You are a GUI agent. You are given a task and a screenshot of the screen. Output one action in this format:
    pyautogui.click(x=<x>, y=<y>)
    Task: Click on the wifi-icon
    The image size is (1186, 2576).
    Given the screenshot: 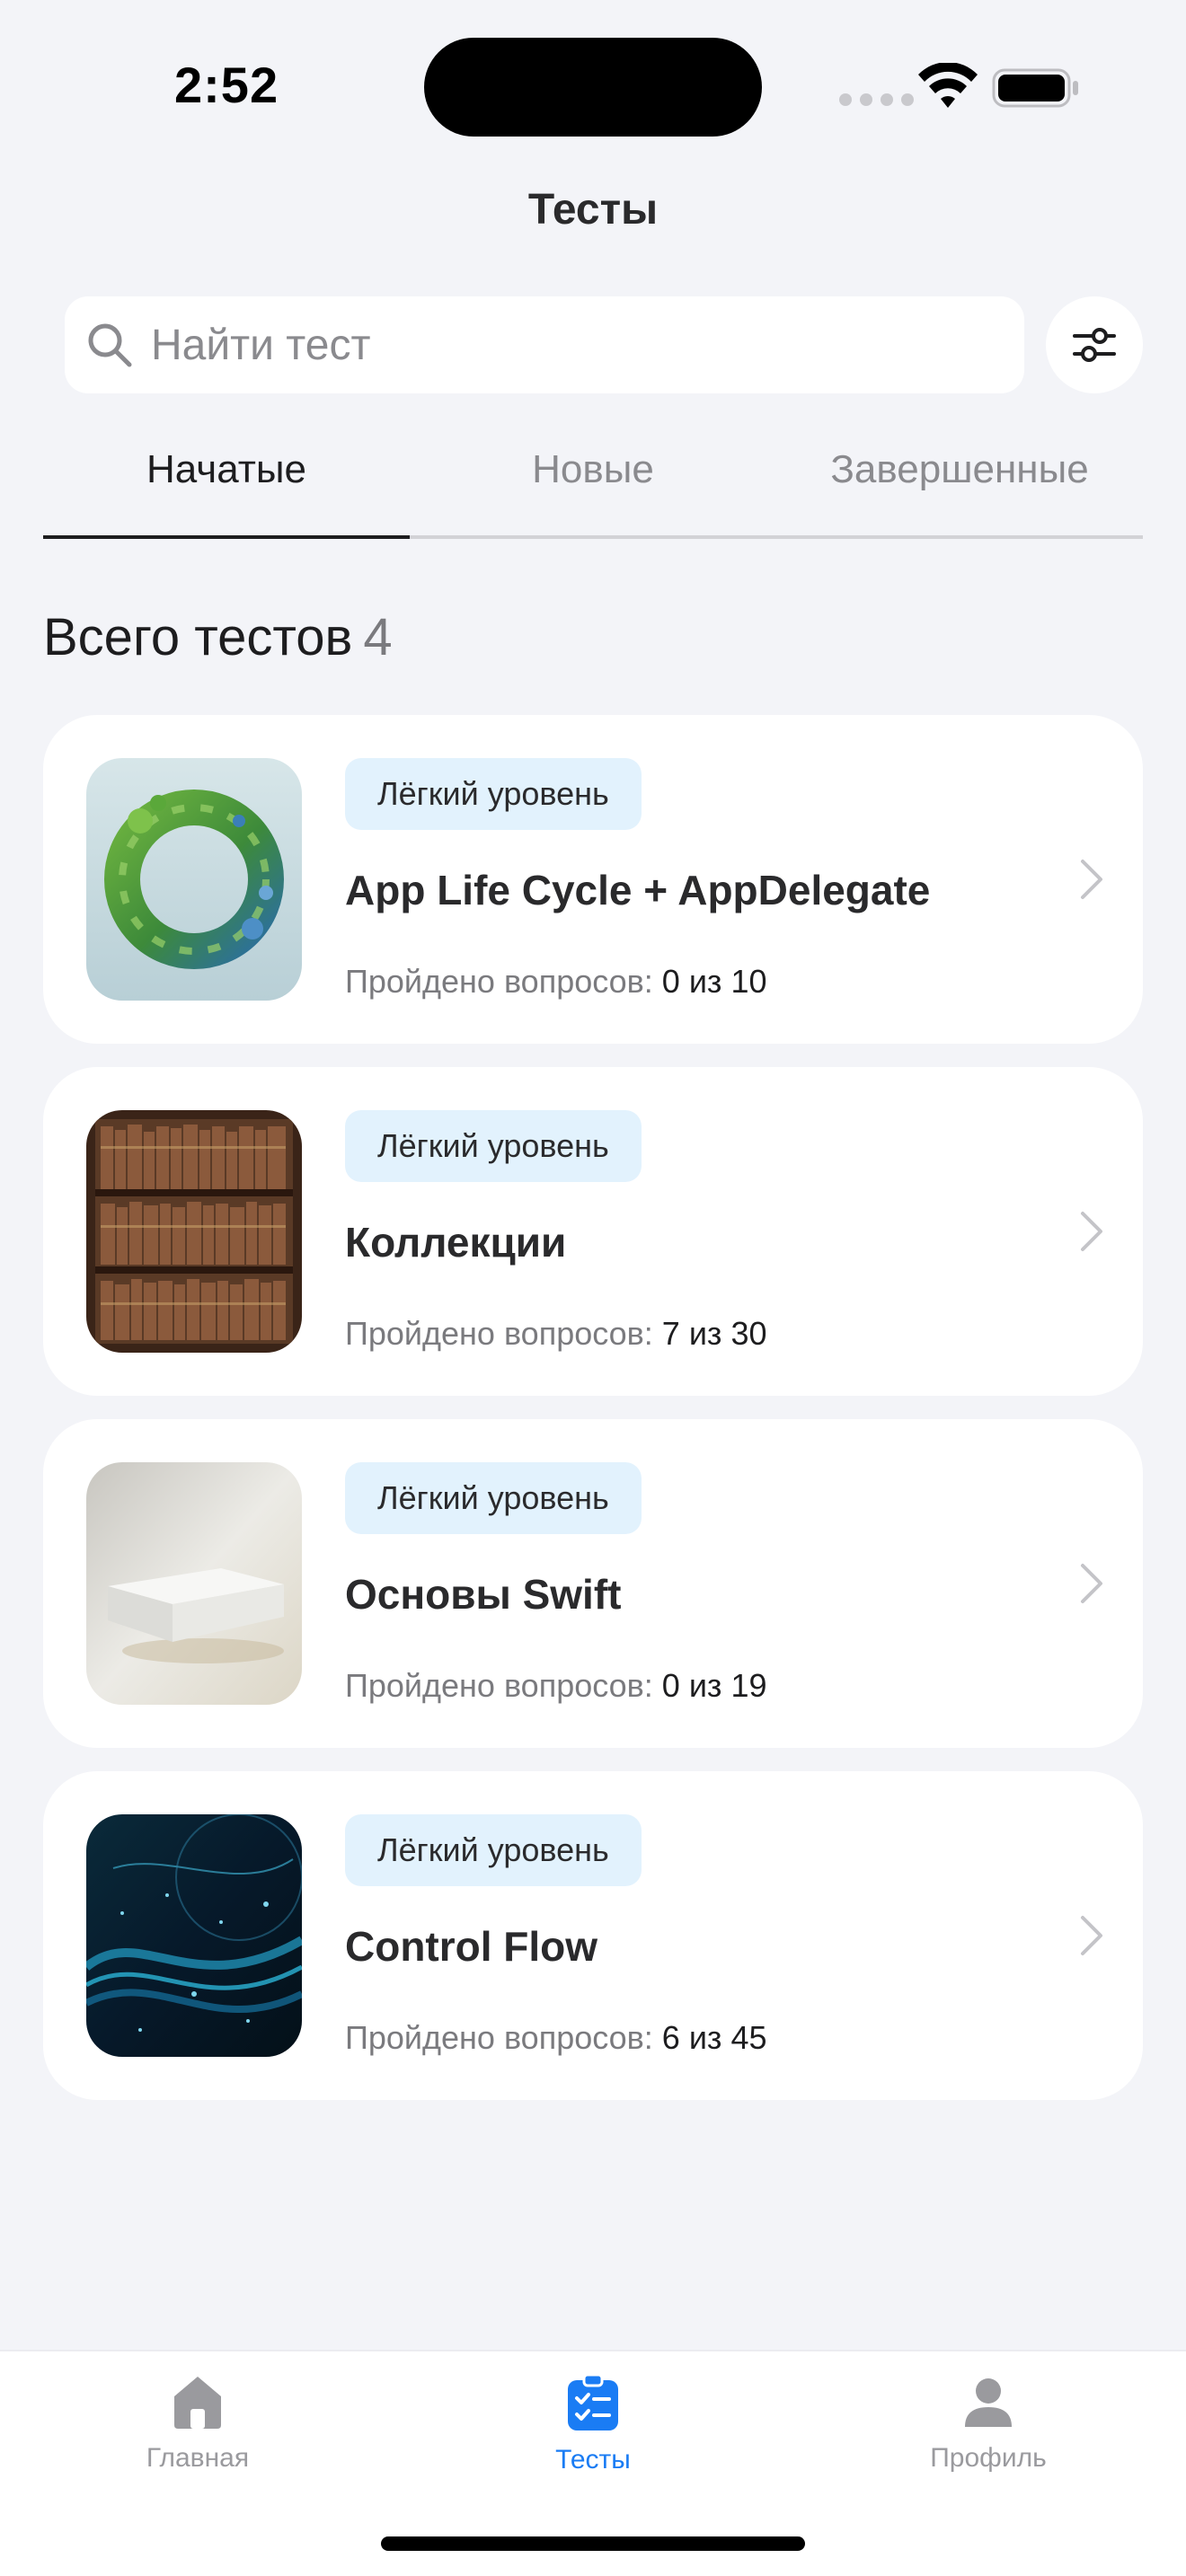 What is the action you would take?
    pyautogui.click(x=948, y=85)
    